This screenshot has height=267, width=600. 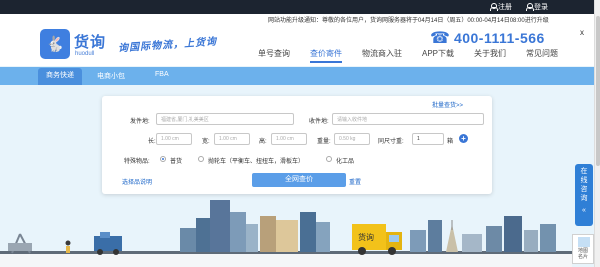 I want to click on weight-unit: kg, so click(x=353, y=139).